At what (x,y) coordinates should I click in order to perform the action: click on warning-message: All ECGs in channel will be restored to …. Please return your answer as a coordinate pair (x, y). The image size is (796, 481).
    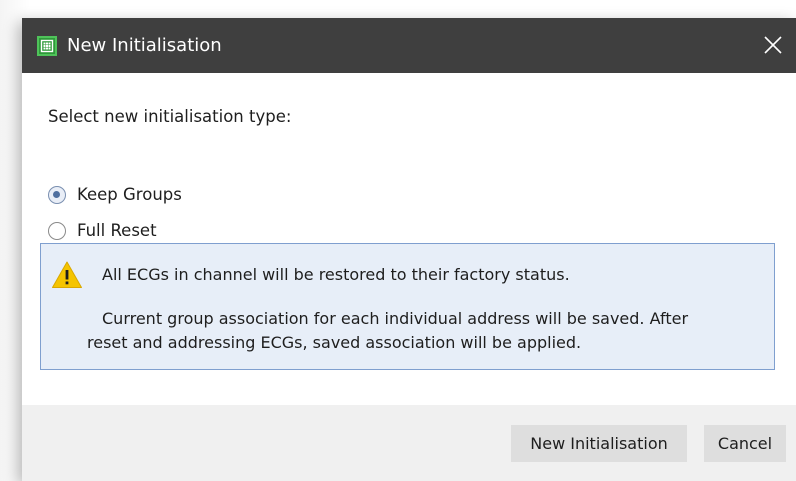
    Looking at the image, I should click on (336, 274).